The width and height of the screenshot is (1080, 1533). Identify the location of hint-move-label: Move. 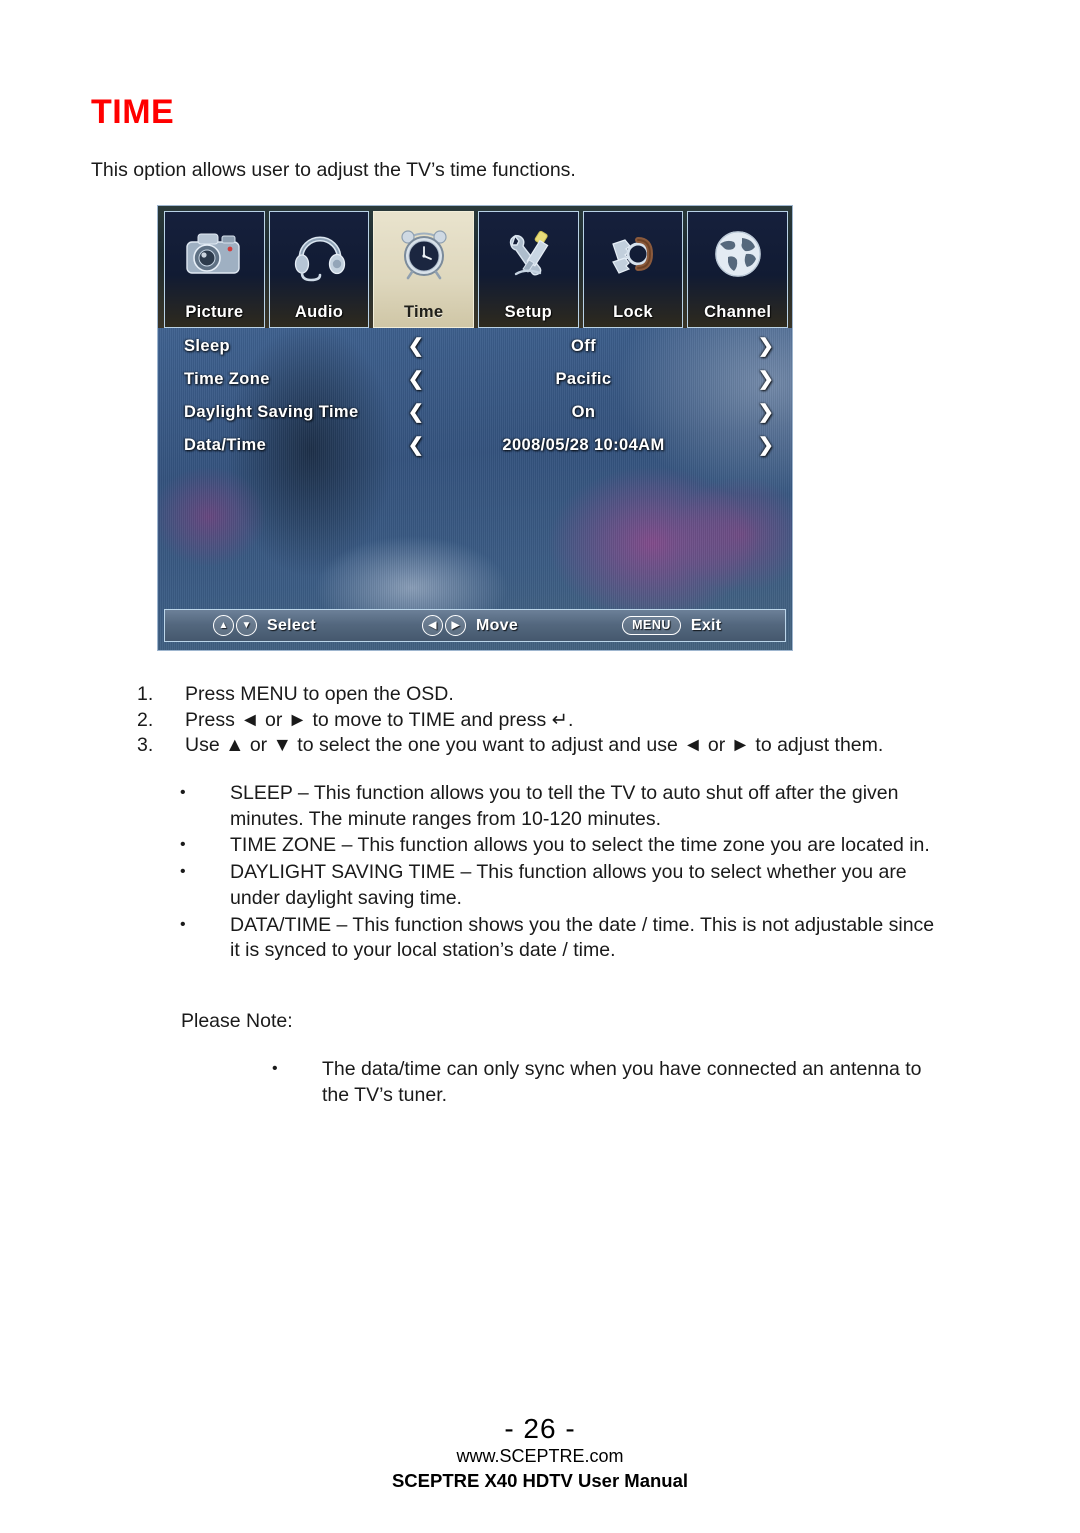
(497, 625).